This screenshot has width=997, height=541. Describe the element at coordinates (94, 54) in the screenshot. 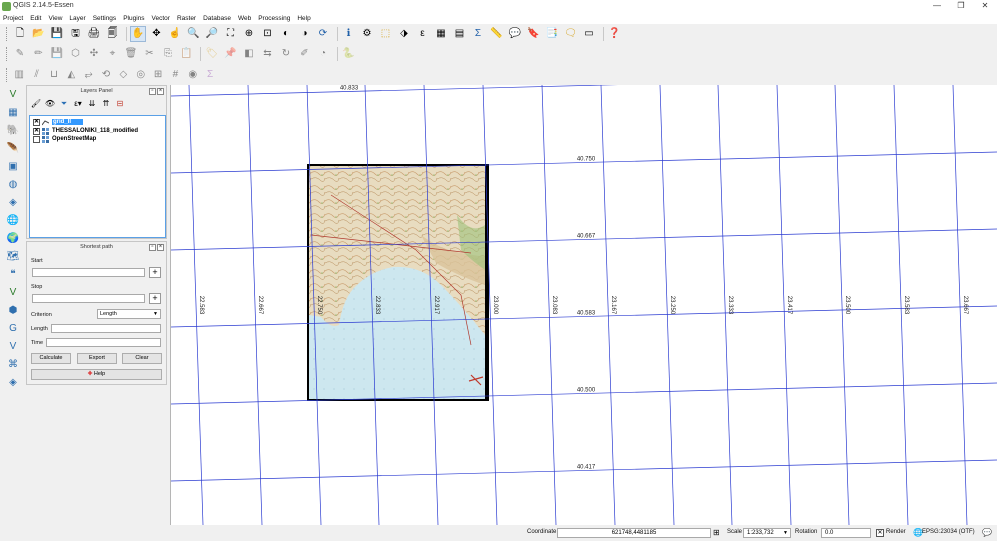

I see `move-feature-icon: ✣` at that location.